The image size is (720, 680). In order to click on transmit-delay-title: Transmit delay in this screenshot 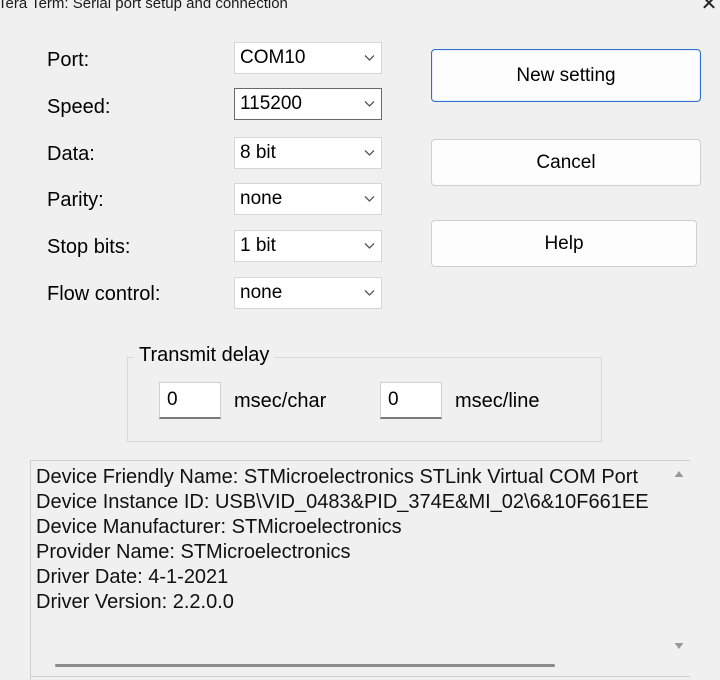, I will do `click(204, 355)`.